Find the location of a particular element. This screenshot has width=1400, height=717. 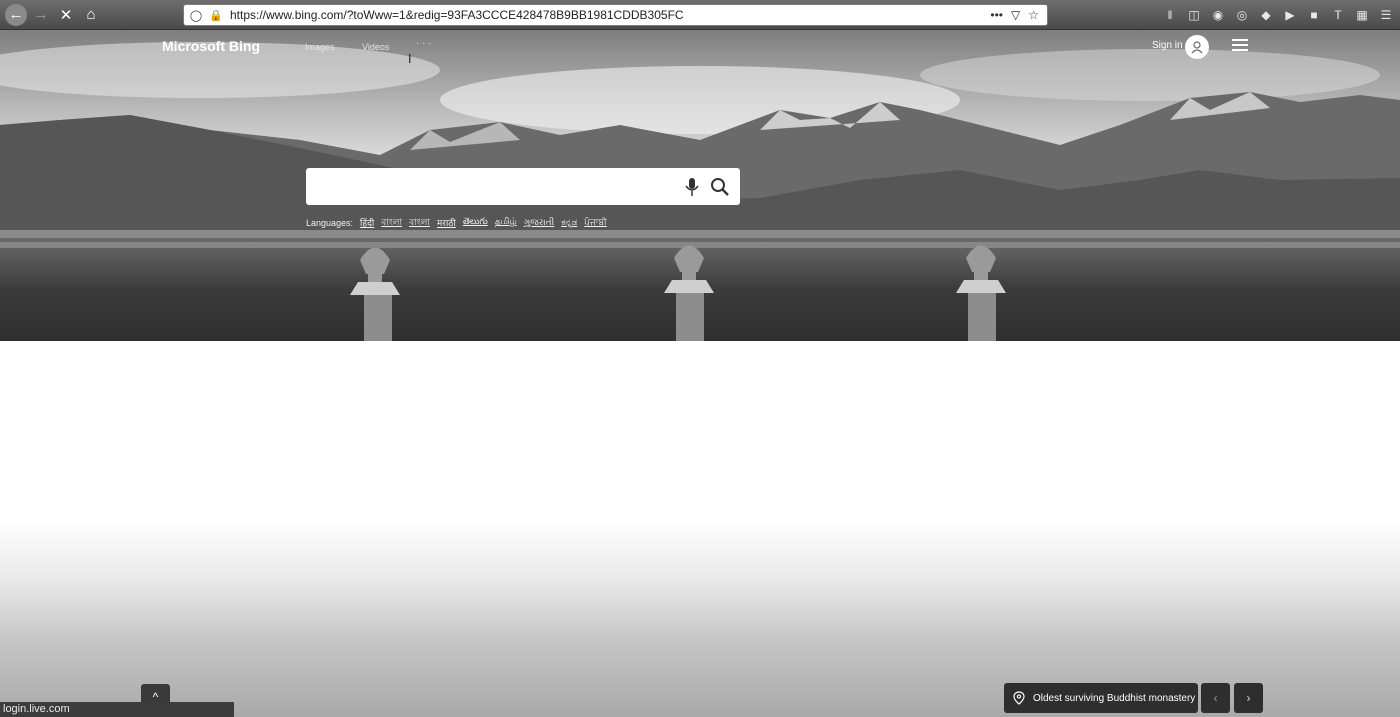

stop-button: ✕ is located at coordinates (66, 15).